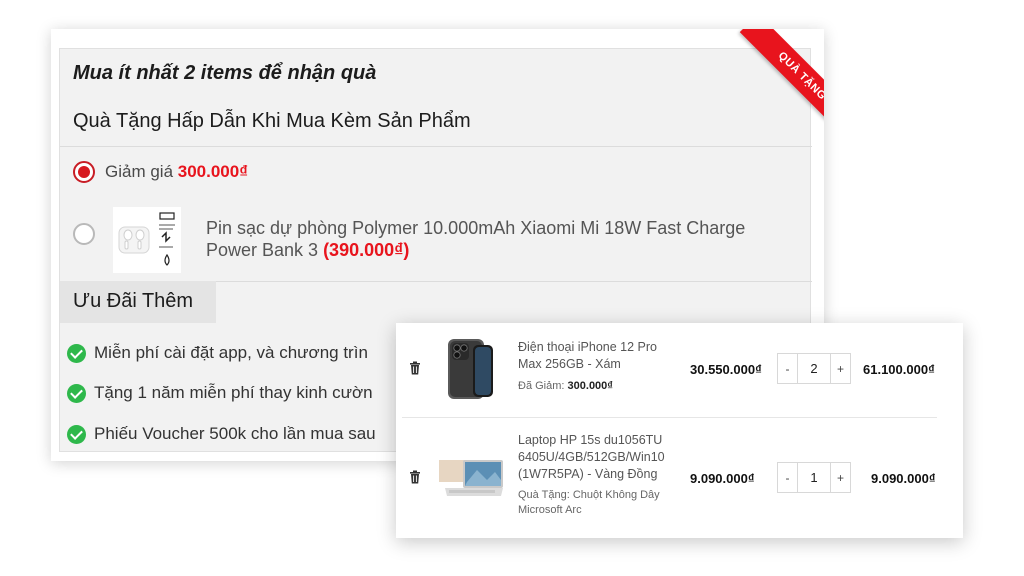 The image size is (1024, 576). I want to click on perk-item: Miễn phí cài đặt app, và chương trìn, so click(217, 353).